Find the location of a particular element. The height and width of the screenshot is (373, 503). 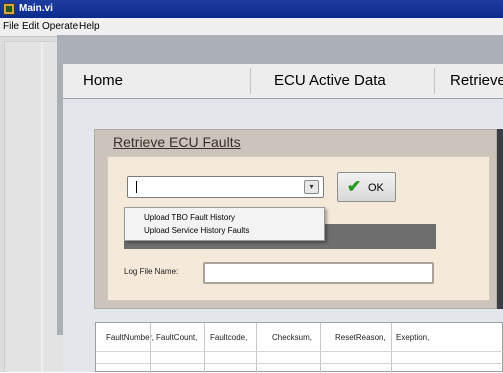

menu-file: File is located at coordinates (11, 27).